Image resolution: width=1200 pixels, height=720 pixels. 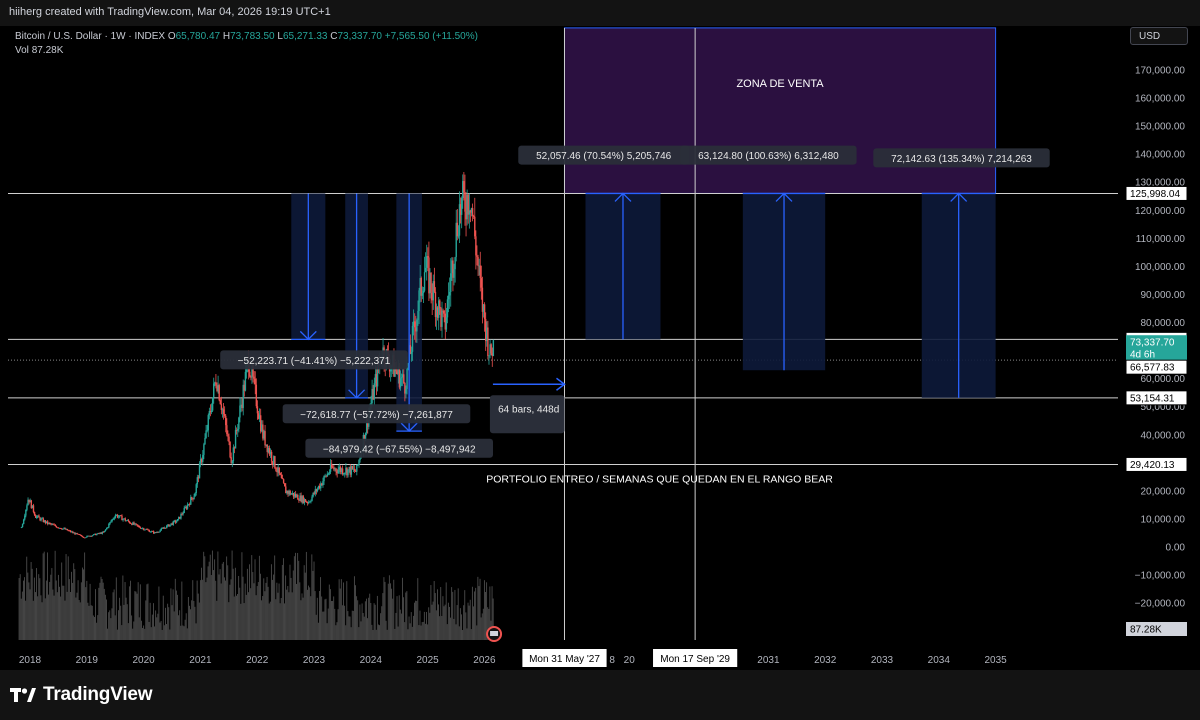 What do you see at coordinates (1159, 36) in the screenshot?
I see `currency-selector: USD` at bounding box center [1159, 36].